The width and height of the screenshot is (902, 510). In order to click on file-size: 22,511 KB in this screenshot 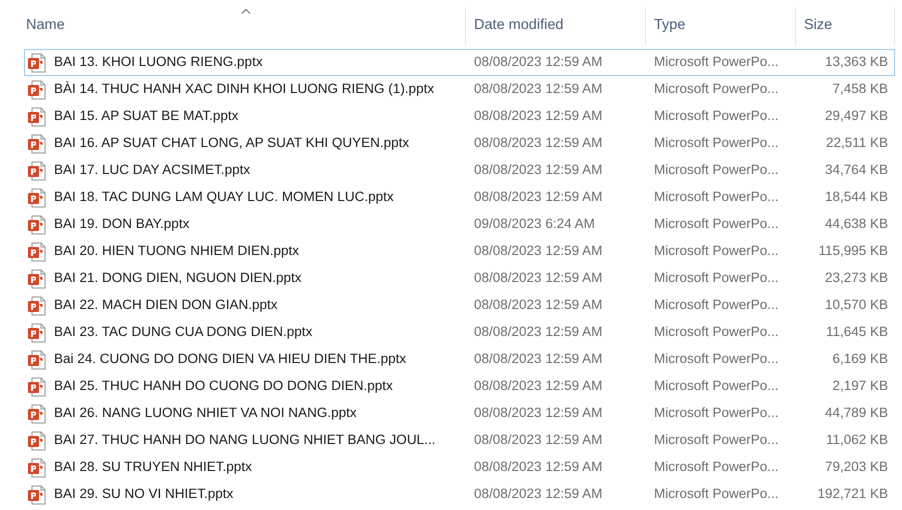, I will do `click(856, 143)`.